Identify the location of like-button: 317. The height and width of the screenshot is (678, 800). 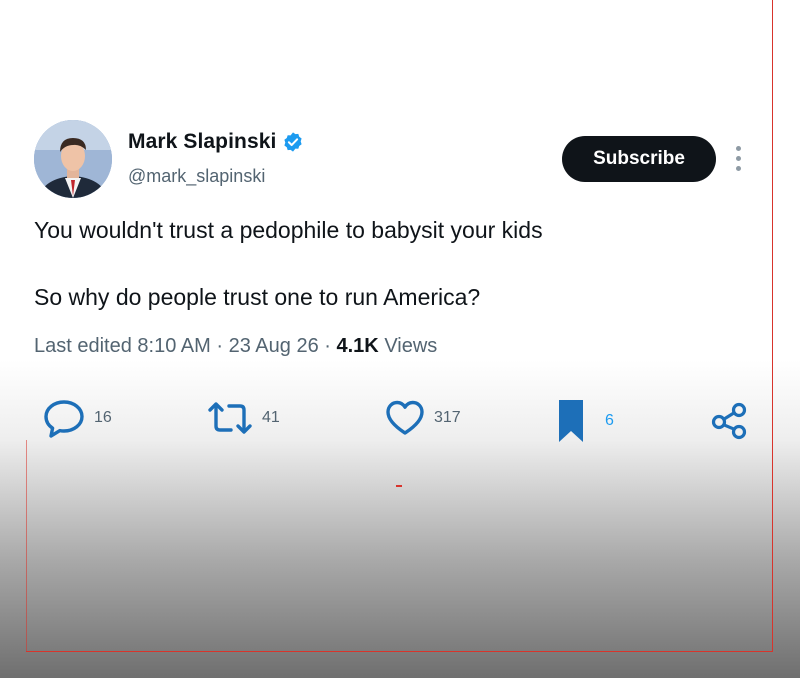
(422, 418).